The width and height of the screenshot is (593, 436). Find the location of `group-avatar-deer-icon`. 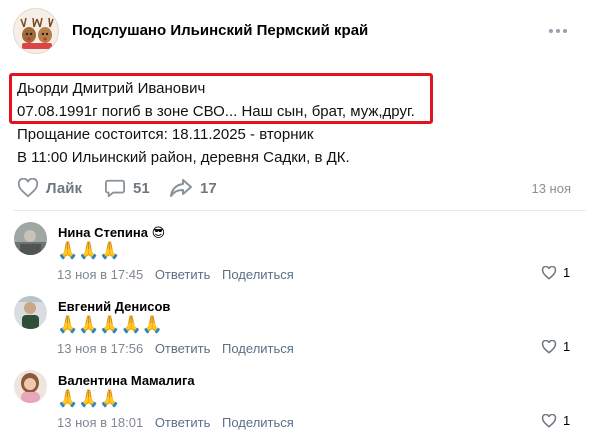

group-avatar-deer-icon is located at coordinates (36, 31).